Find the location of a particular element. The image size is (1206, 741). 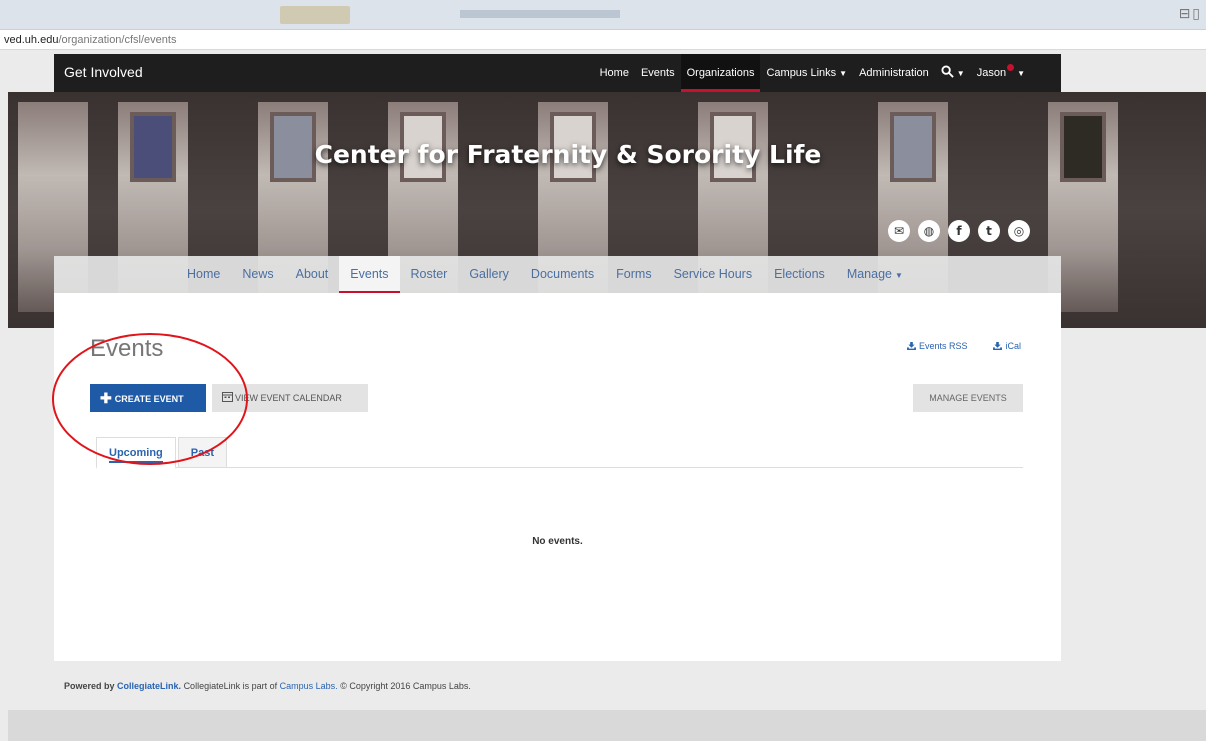

create-event-label: CREATE EVENT is located at coordinates (149, 399).